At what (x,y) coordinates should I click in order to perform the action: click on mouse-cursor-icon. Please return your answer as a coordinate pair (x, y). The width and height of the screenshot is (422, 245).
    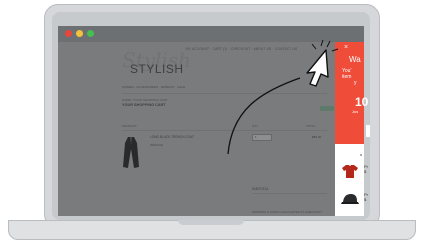
    Looking at the image, I should click on (317, 68).